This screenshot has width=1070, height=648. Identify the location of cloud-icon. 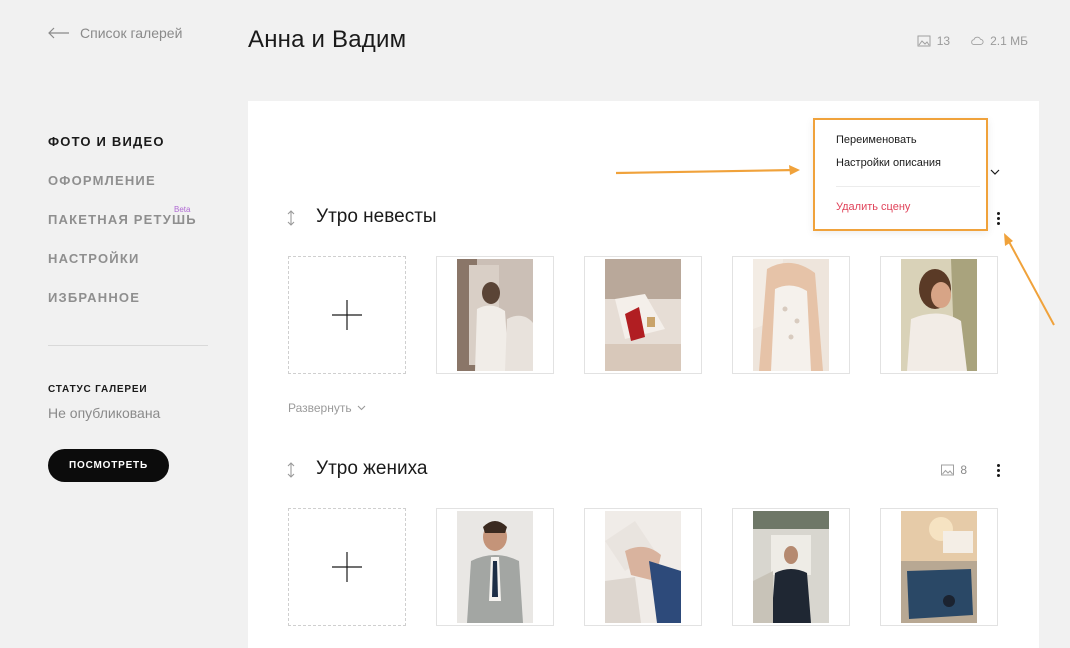
(977, 40).